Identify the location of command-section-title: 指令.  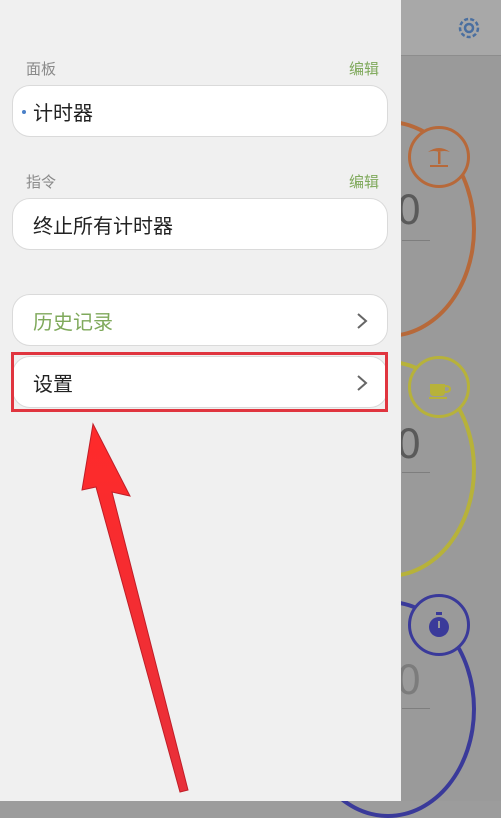
(41, 182).